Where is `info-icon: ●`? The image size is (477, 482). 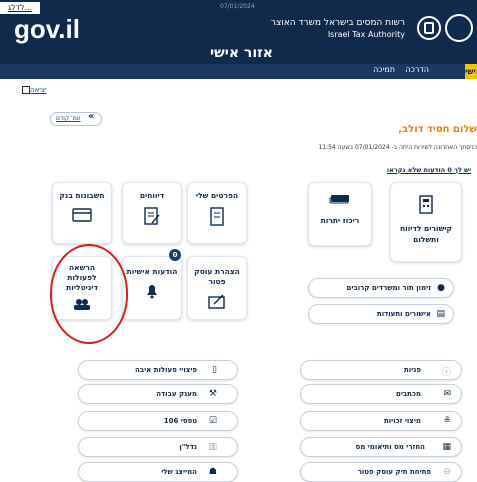 info-icon: ● is located at coordinates (441, 288).